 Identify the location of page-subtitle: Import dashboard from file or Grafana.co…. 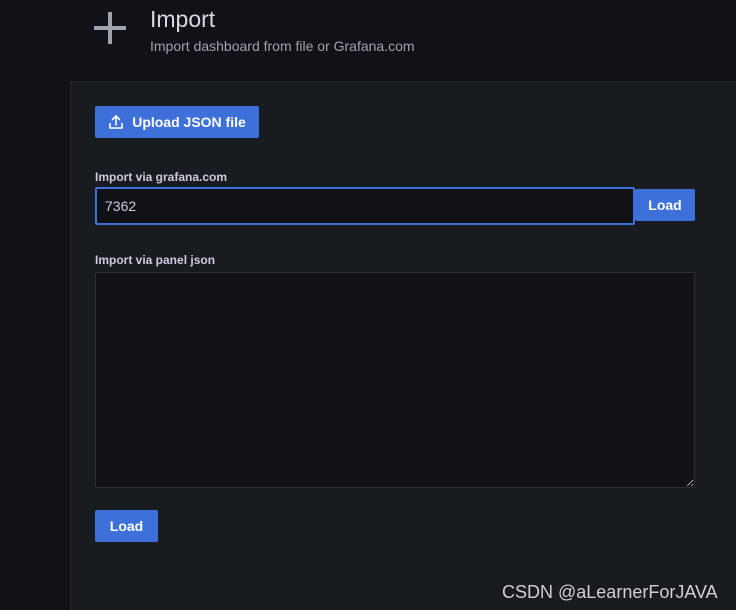
(282, 46).